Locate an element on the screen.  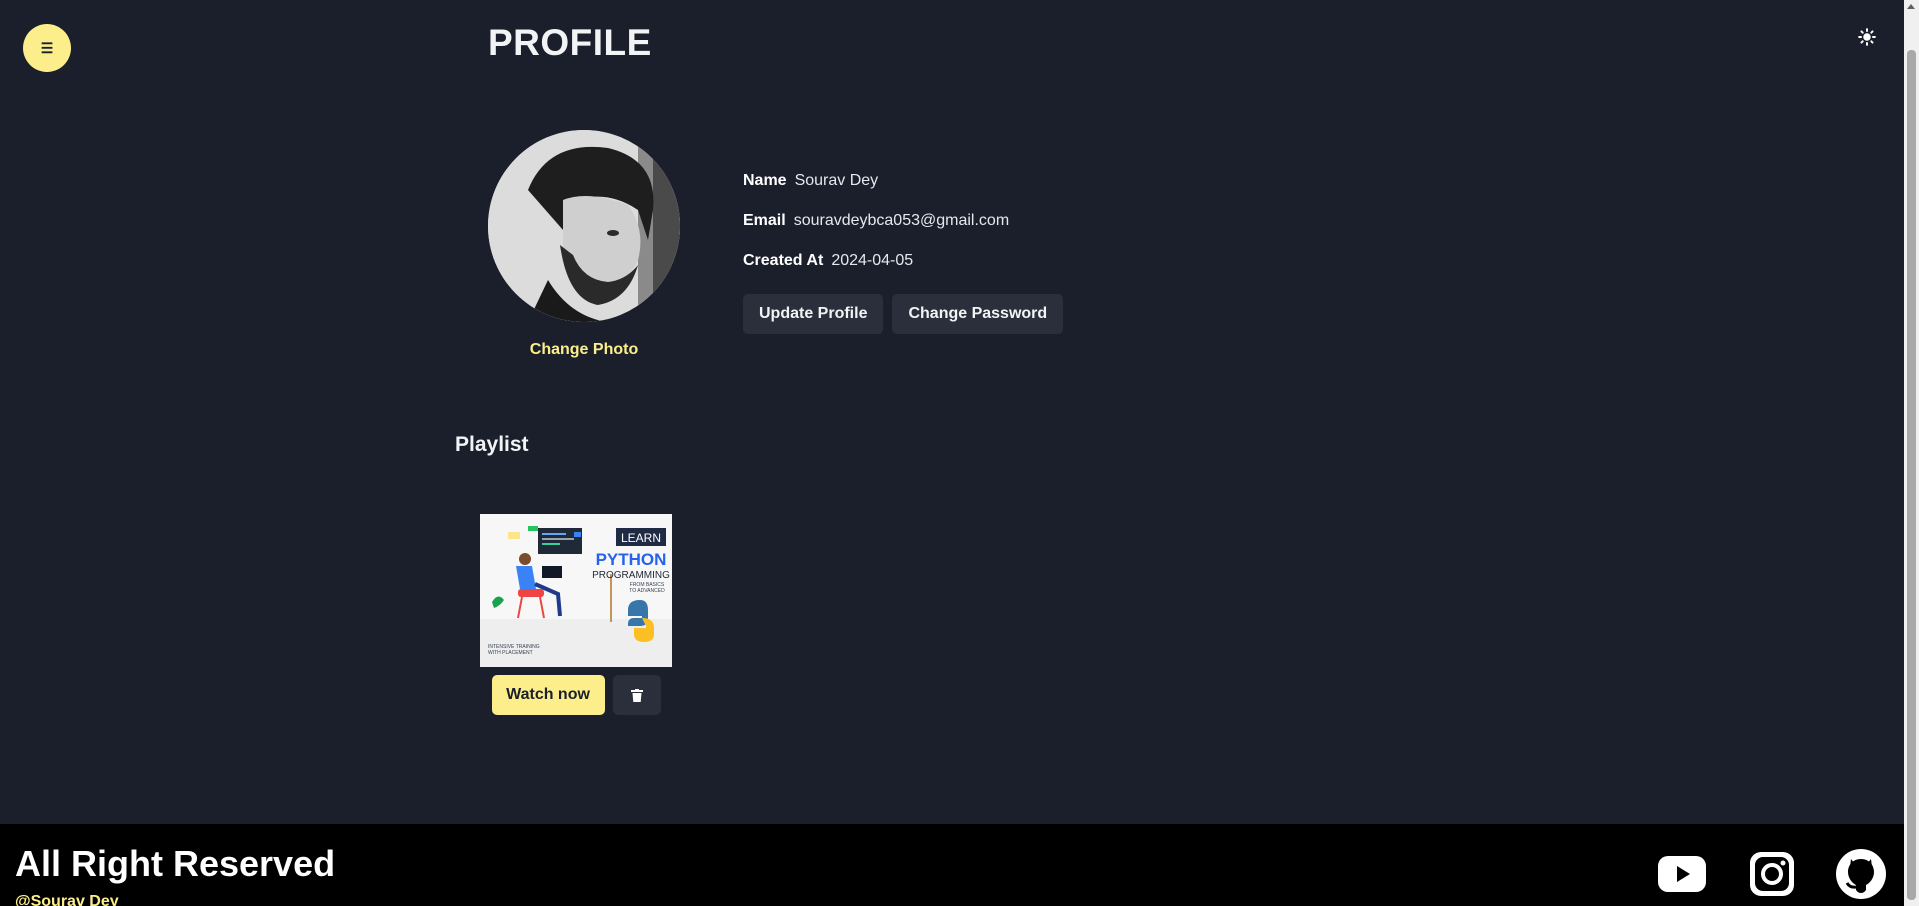
footer: All Right Reserved @Sourav Dey is located at coordinates (952, 865).